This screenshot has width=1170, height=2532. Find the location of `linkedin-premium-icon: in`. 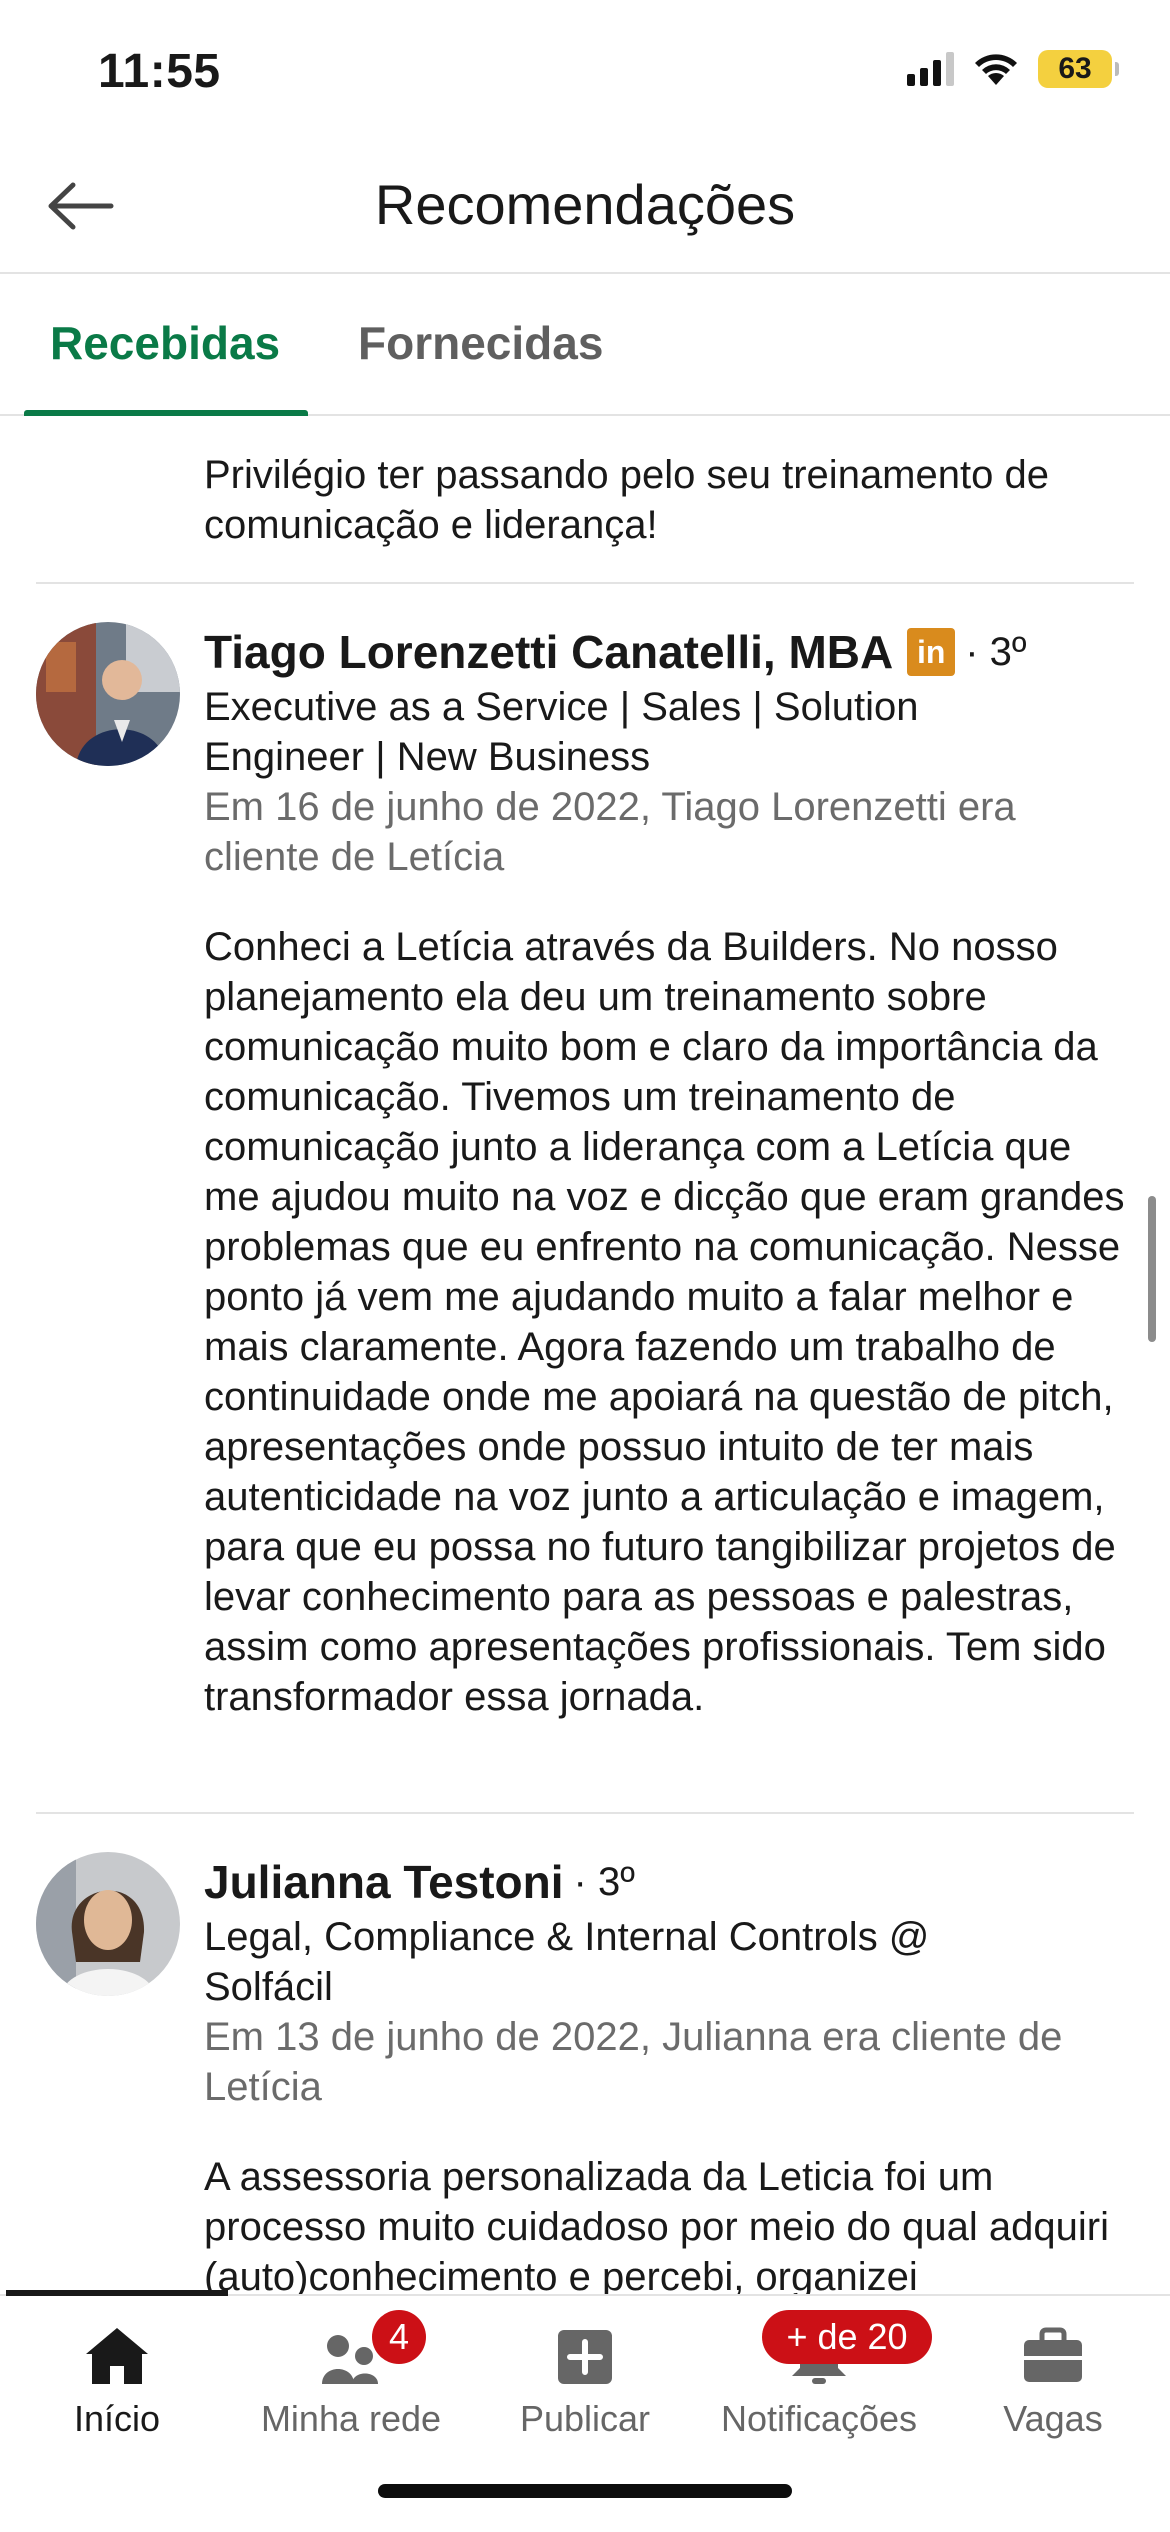

linkedin-premium-icon: in is located at coordinates (931, 652).